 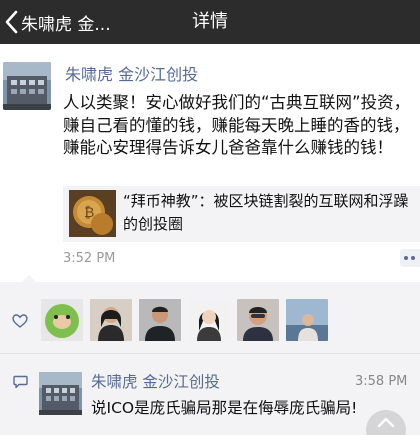 What do you see at coordinates (89, 258) in the screenshot?
I see `post-time: 3:52 PM` at bounding box center [89, 258].